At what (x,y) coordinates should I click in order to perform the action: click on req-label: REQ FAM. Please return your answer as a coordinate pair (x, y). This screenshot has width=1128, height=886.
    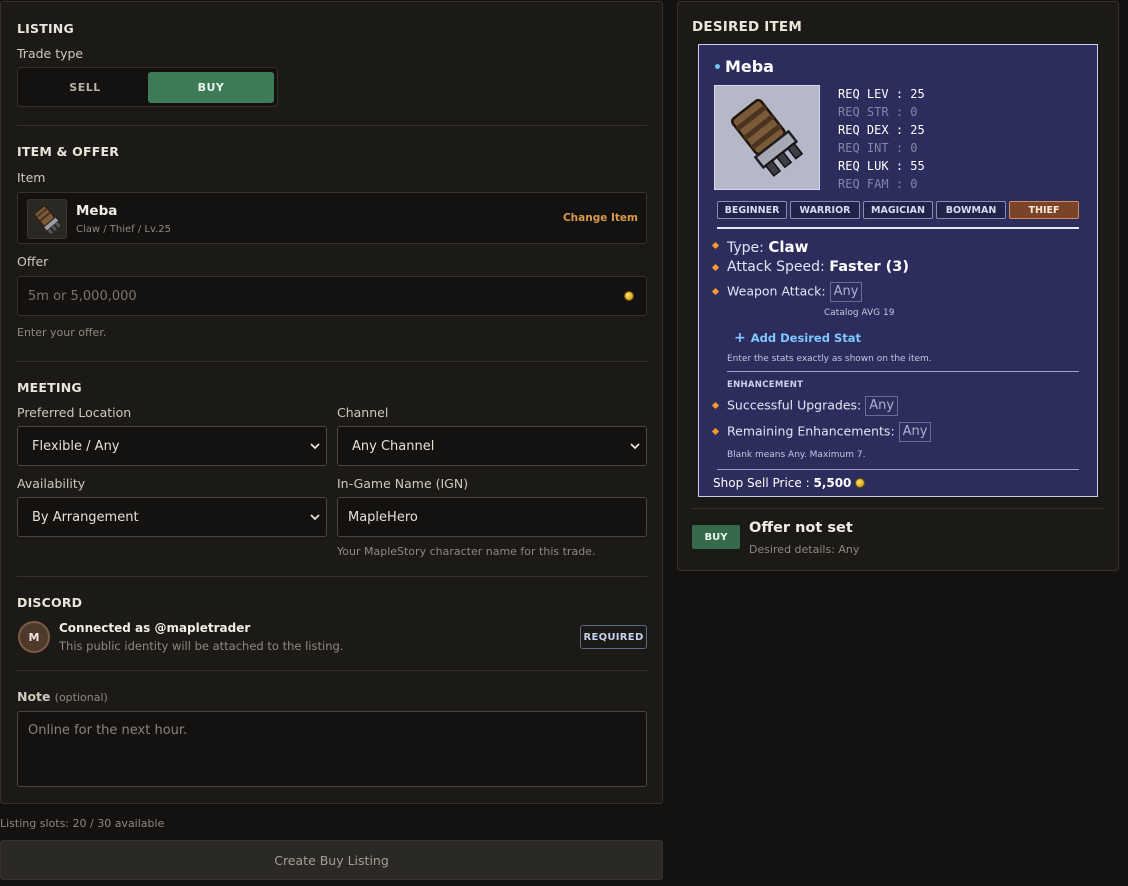
    Looking at the image, I should click on (863, 184).